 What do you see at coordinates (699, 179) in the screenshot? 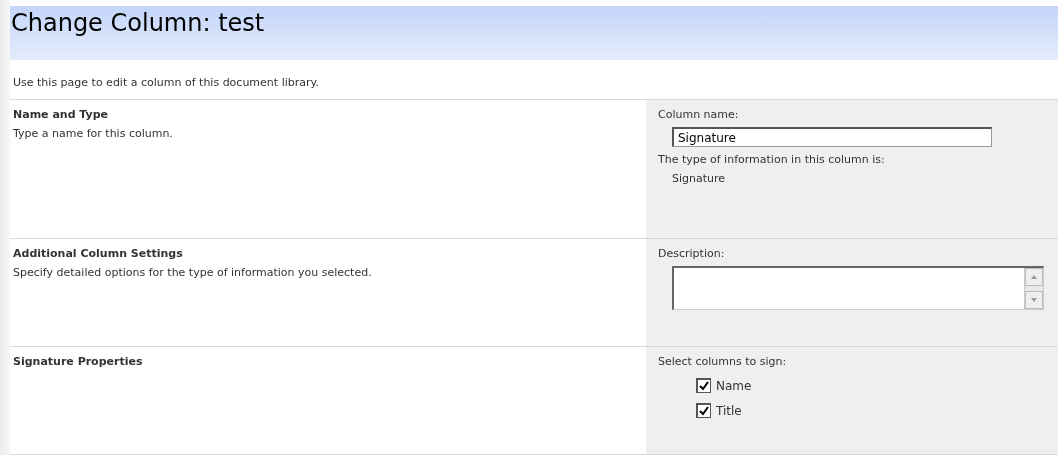
I see `type-value: Signature` at bounding box center [699, 179].